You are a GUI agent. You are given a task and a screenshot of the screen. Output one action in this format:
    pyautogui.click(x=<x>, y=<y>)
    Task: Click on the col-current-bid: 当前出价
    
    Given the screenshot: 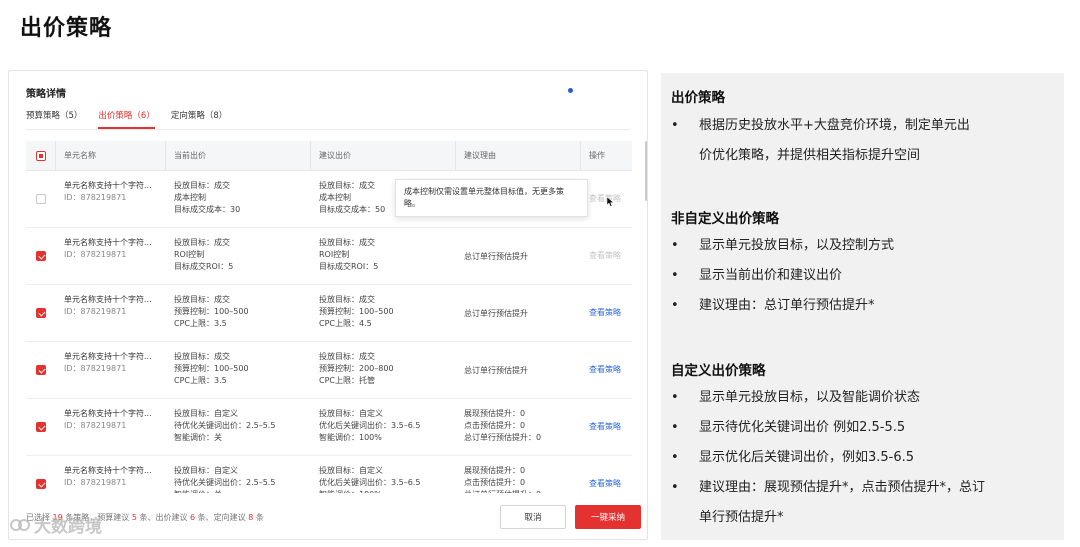 What is the action you would take?
    pyautogui.click(x=238, y=155)
    